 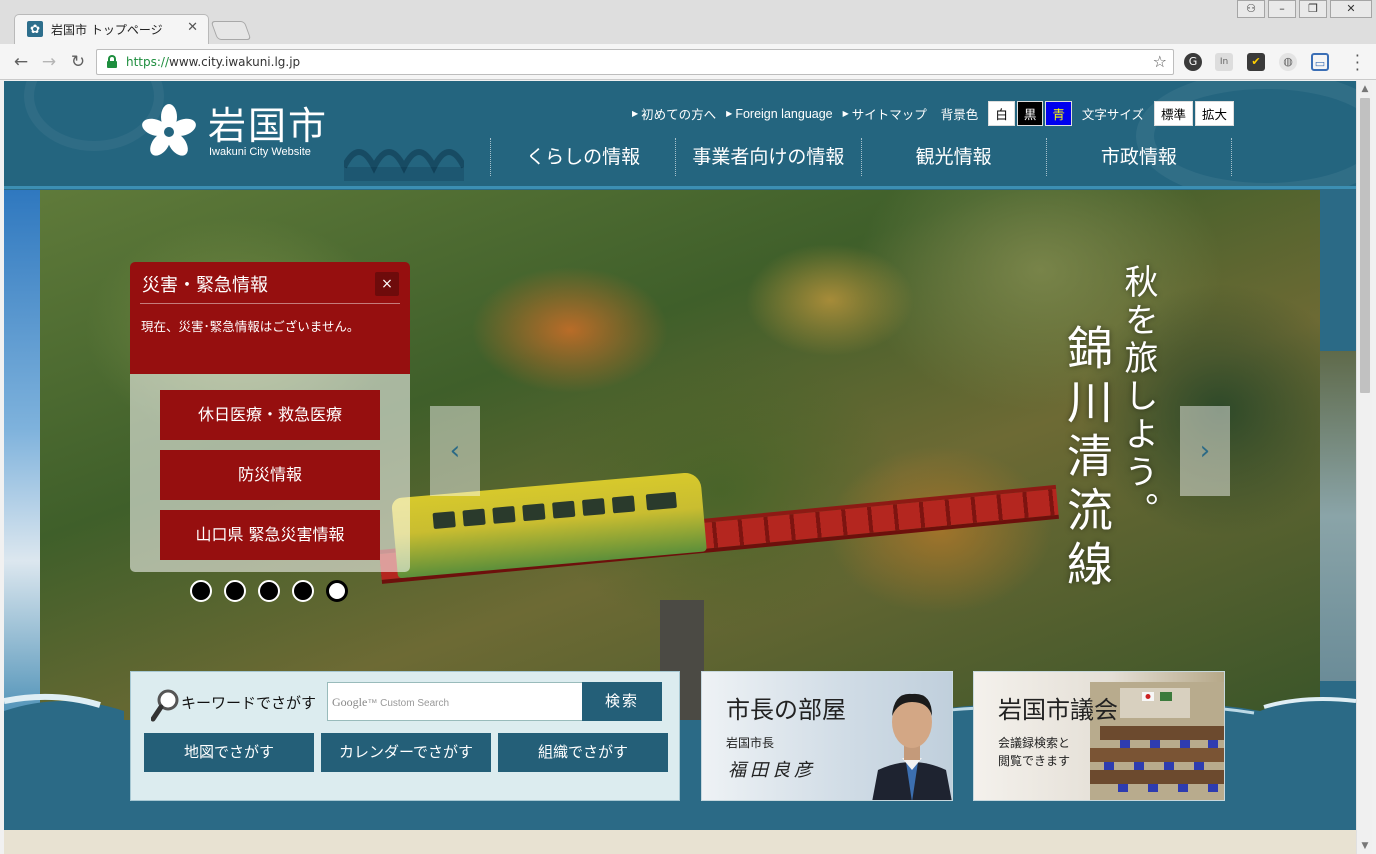 What do you see at coordinates (584, 157) in the screenshot?
I see `nav-living-info: くらしの情報` at bounding box center [584, 157].